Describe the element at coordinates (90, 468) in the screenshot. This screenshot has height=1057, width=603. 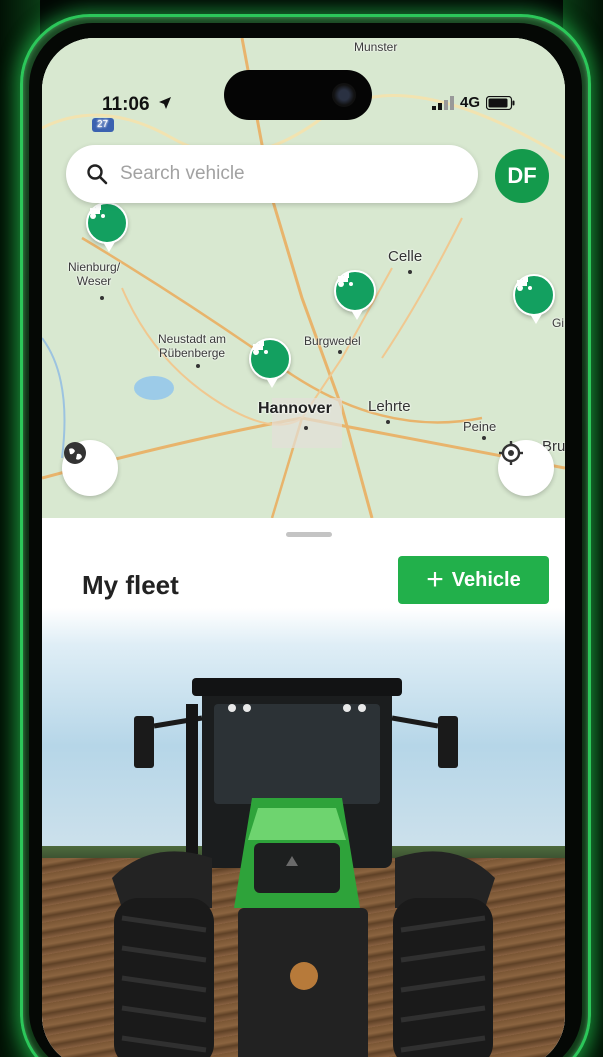
I see `map-layers-button` at that location.